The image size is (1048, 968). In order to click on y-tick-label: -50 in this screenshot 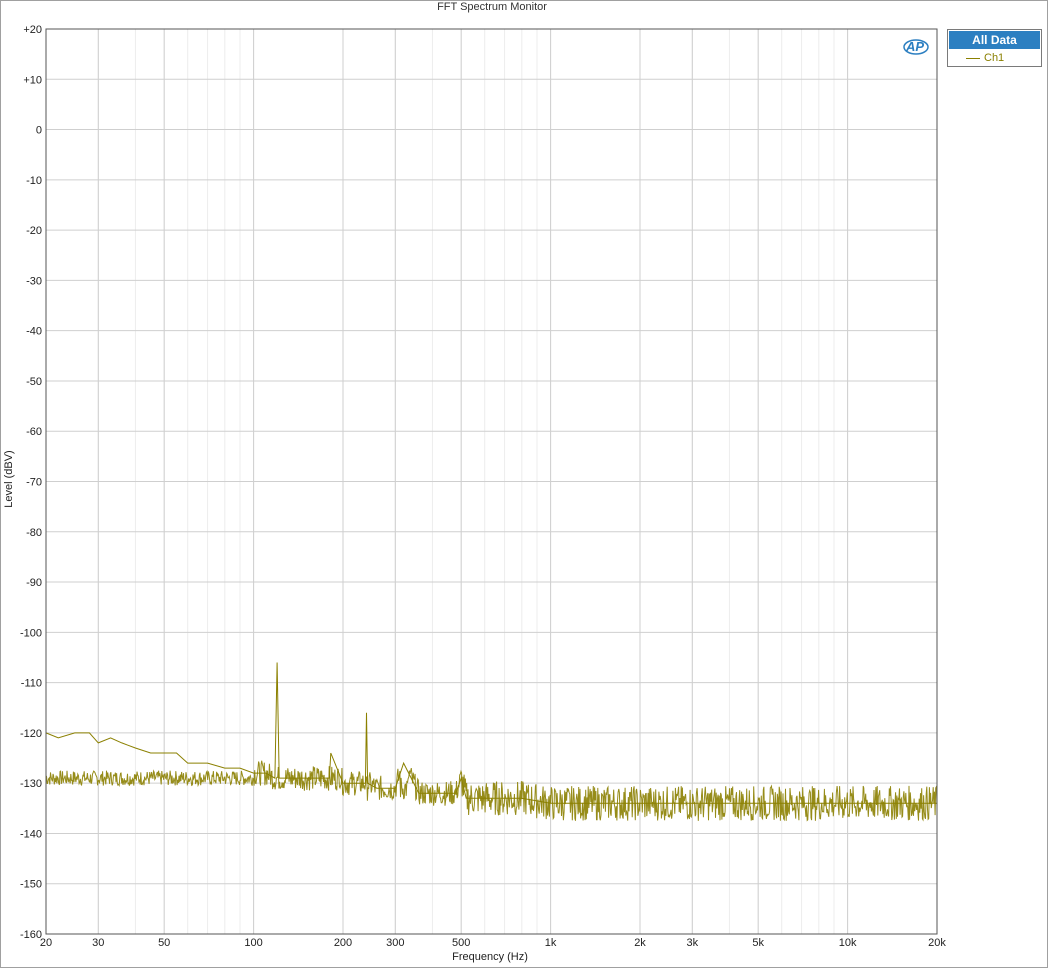, I will do `click(34, 382)`.